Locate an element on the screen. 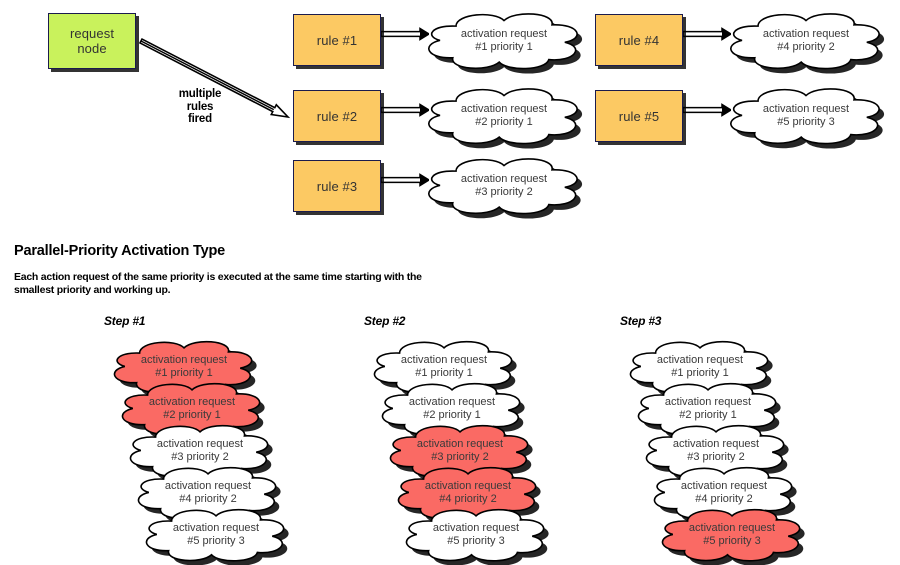  step-3-cloud-5: activation request #5 priority 3 is located at coordinates (732, 535).